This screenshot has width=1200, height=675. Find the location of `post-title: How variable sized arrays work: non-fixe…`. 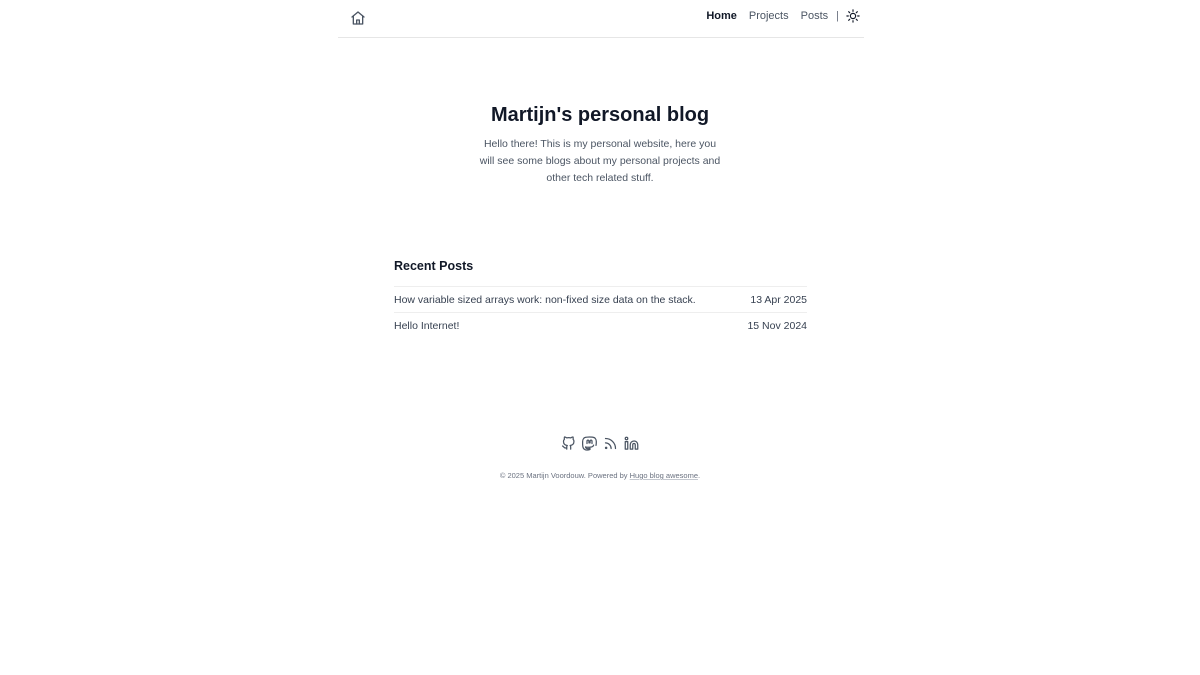

post-title: How variable sized arrays work: non-fixe… is located at coordinates (545, 299).